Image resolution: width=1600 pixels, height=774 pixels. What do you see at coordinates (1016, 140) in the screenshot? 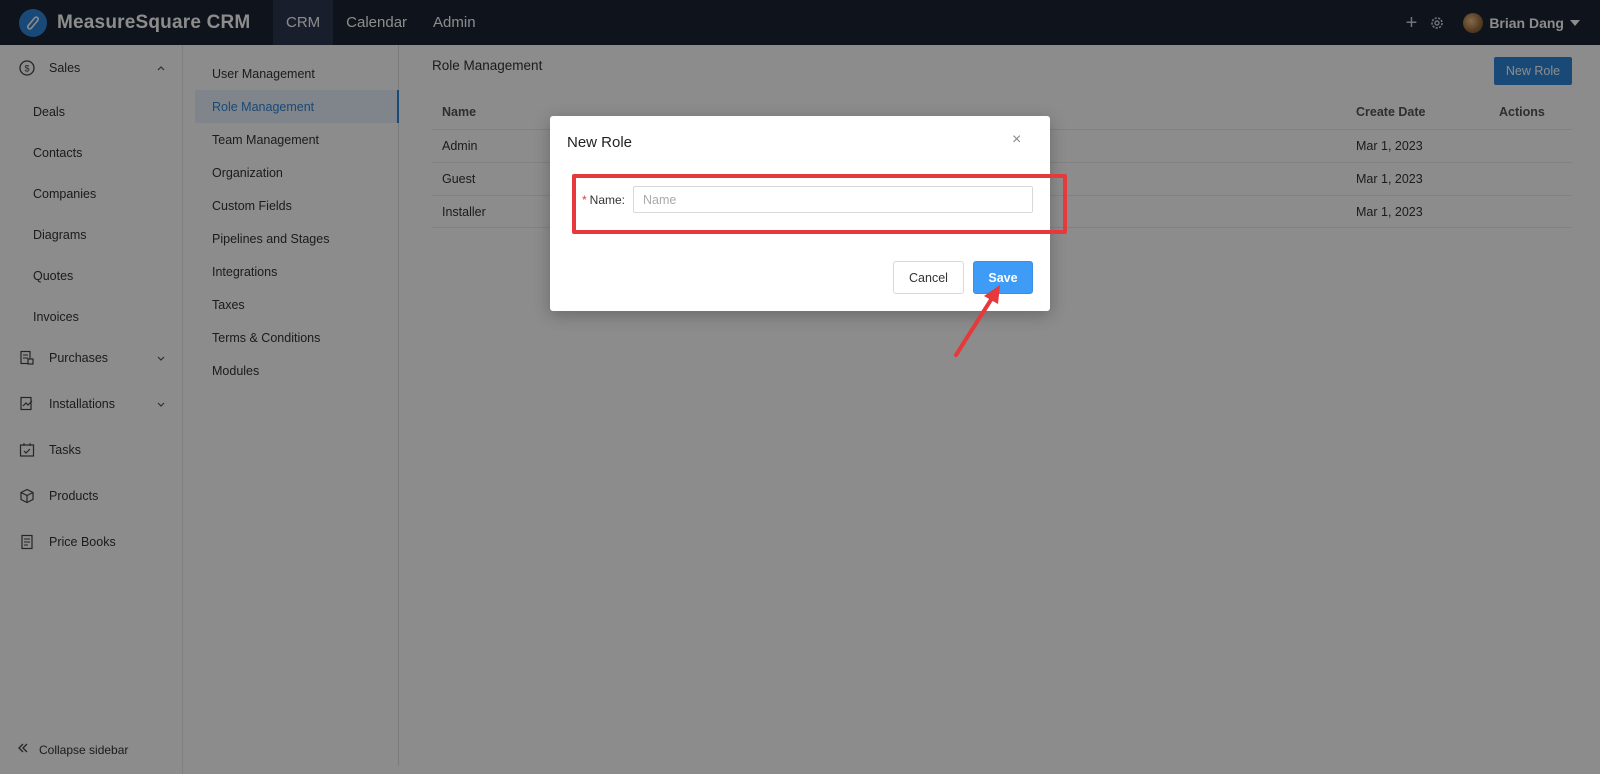
I see `close-icon: ×` at bounding box center [1016, 140].